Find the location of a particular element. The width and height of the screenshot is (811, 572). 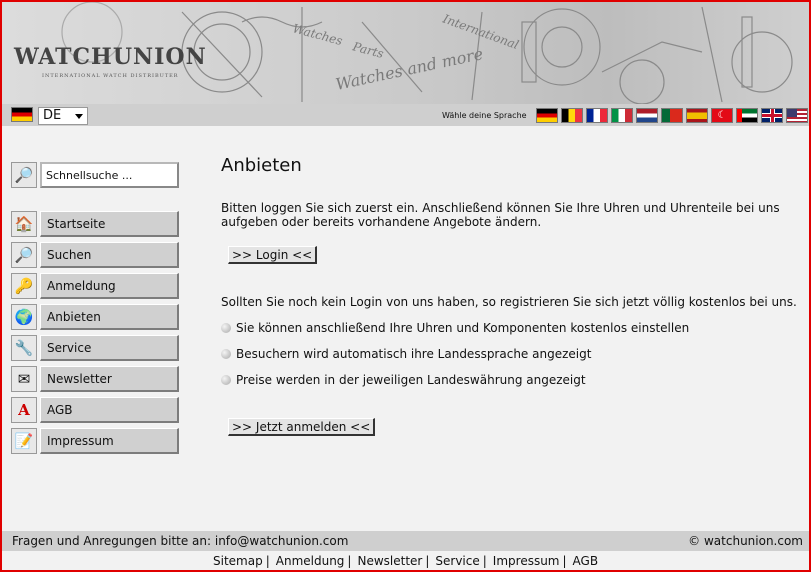

flag-es-icon is located at coordinates (697, 115).